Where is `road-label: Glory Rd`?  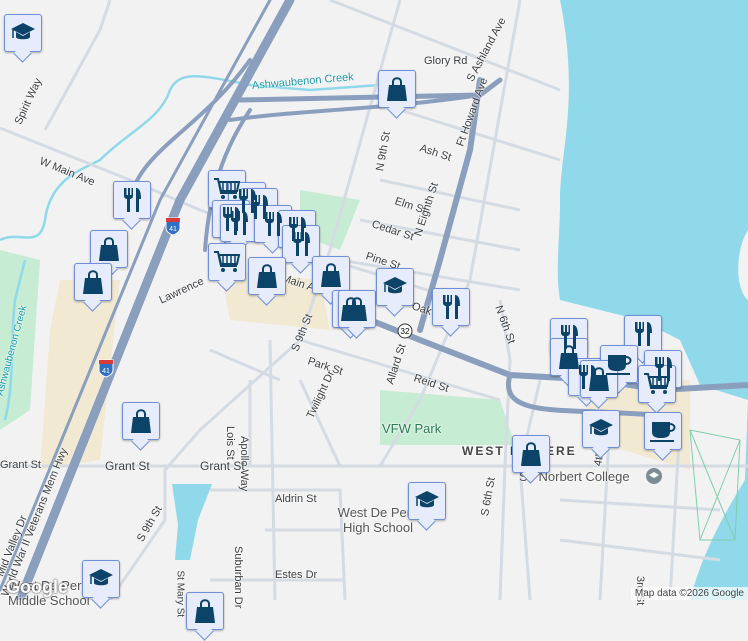
road-label: Glory Rd is located at coordinates (446, 61).